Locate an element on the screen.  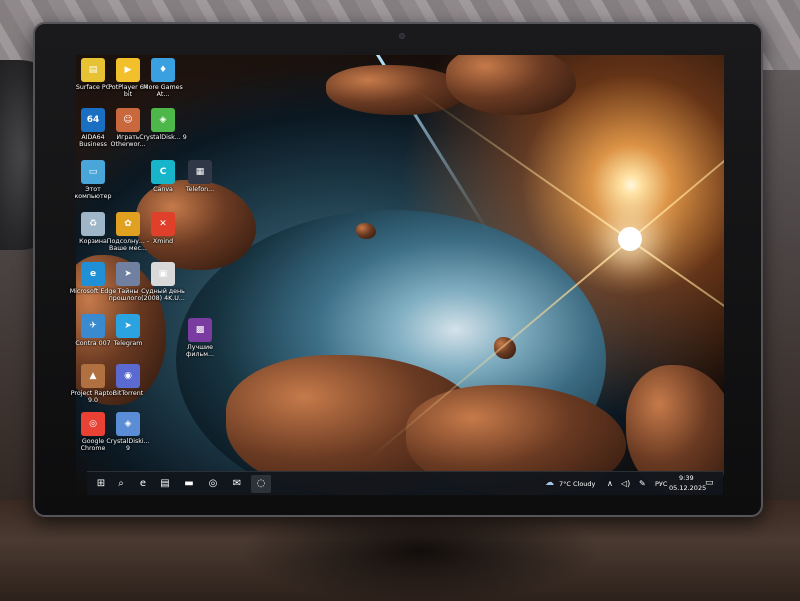
clock-time: 9:39 is located at coordinates (686, 478).